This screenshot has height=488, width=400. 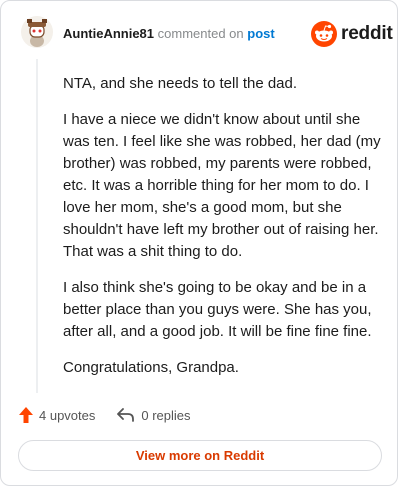 I want to click on user-avatar, so click(x=37, y=32).